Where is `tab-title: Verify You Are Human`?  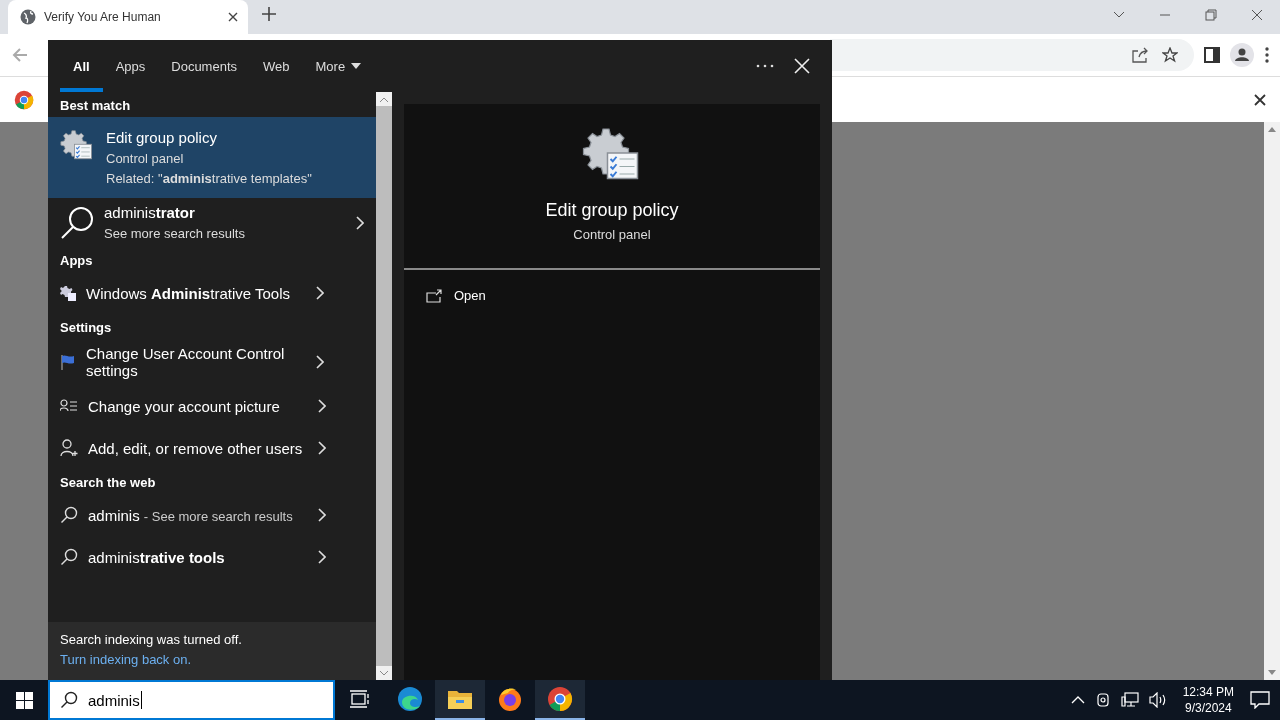 tab-title: Verify You Are Human is located at coordinates (103, 17).